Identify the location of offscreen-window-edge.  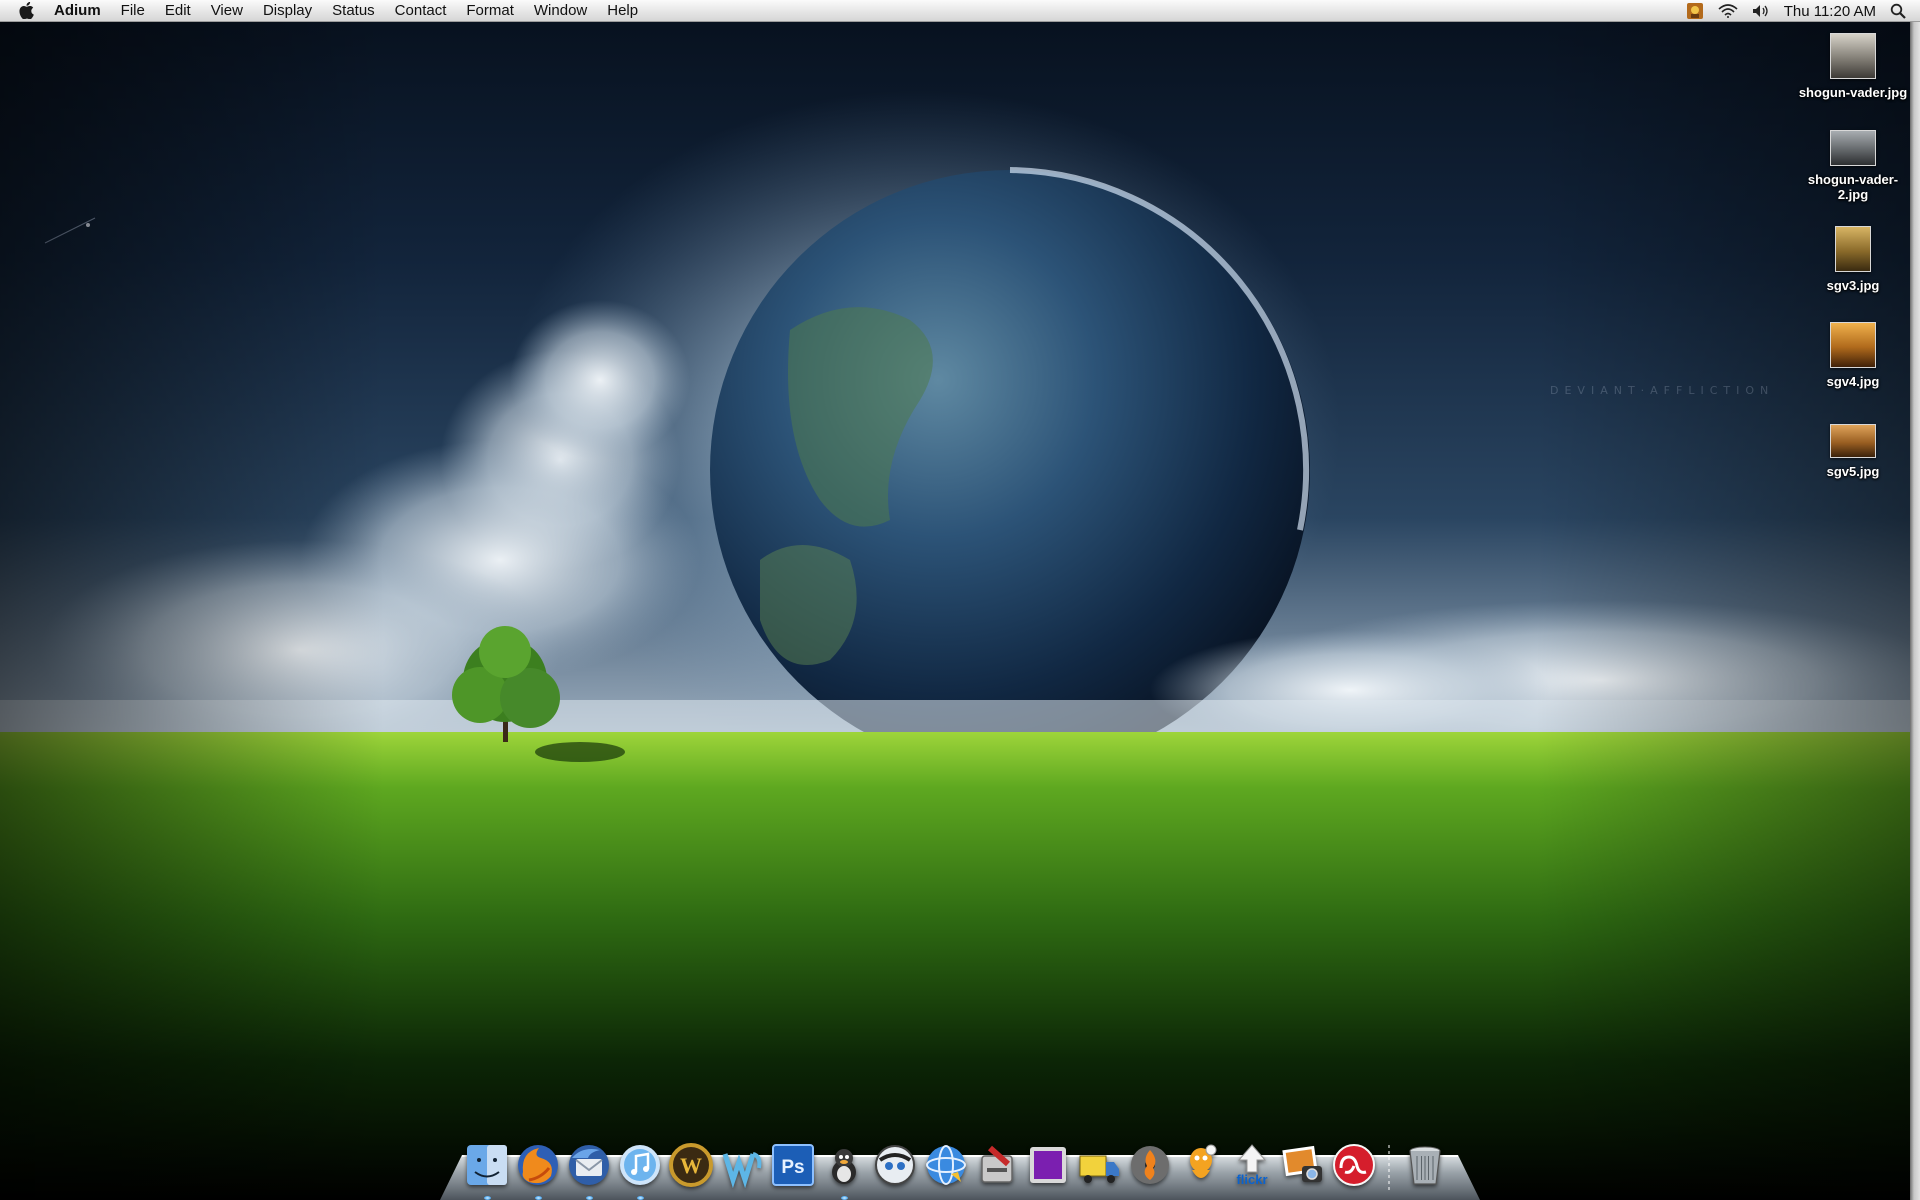
(1915, 611).